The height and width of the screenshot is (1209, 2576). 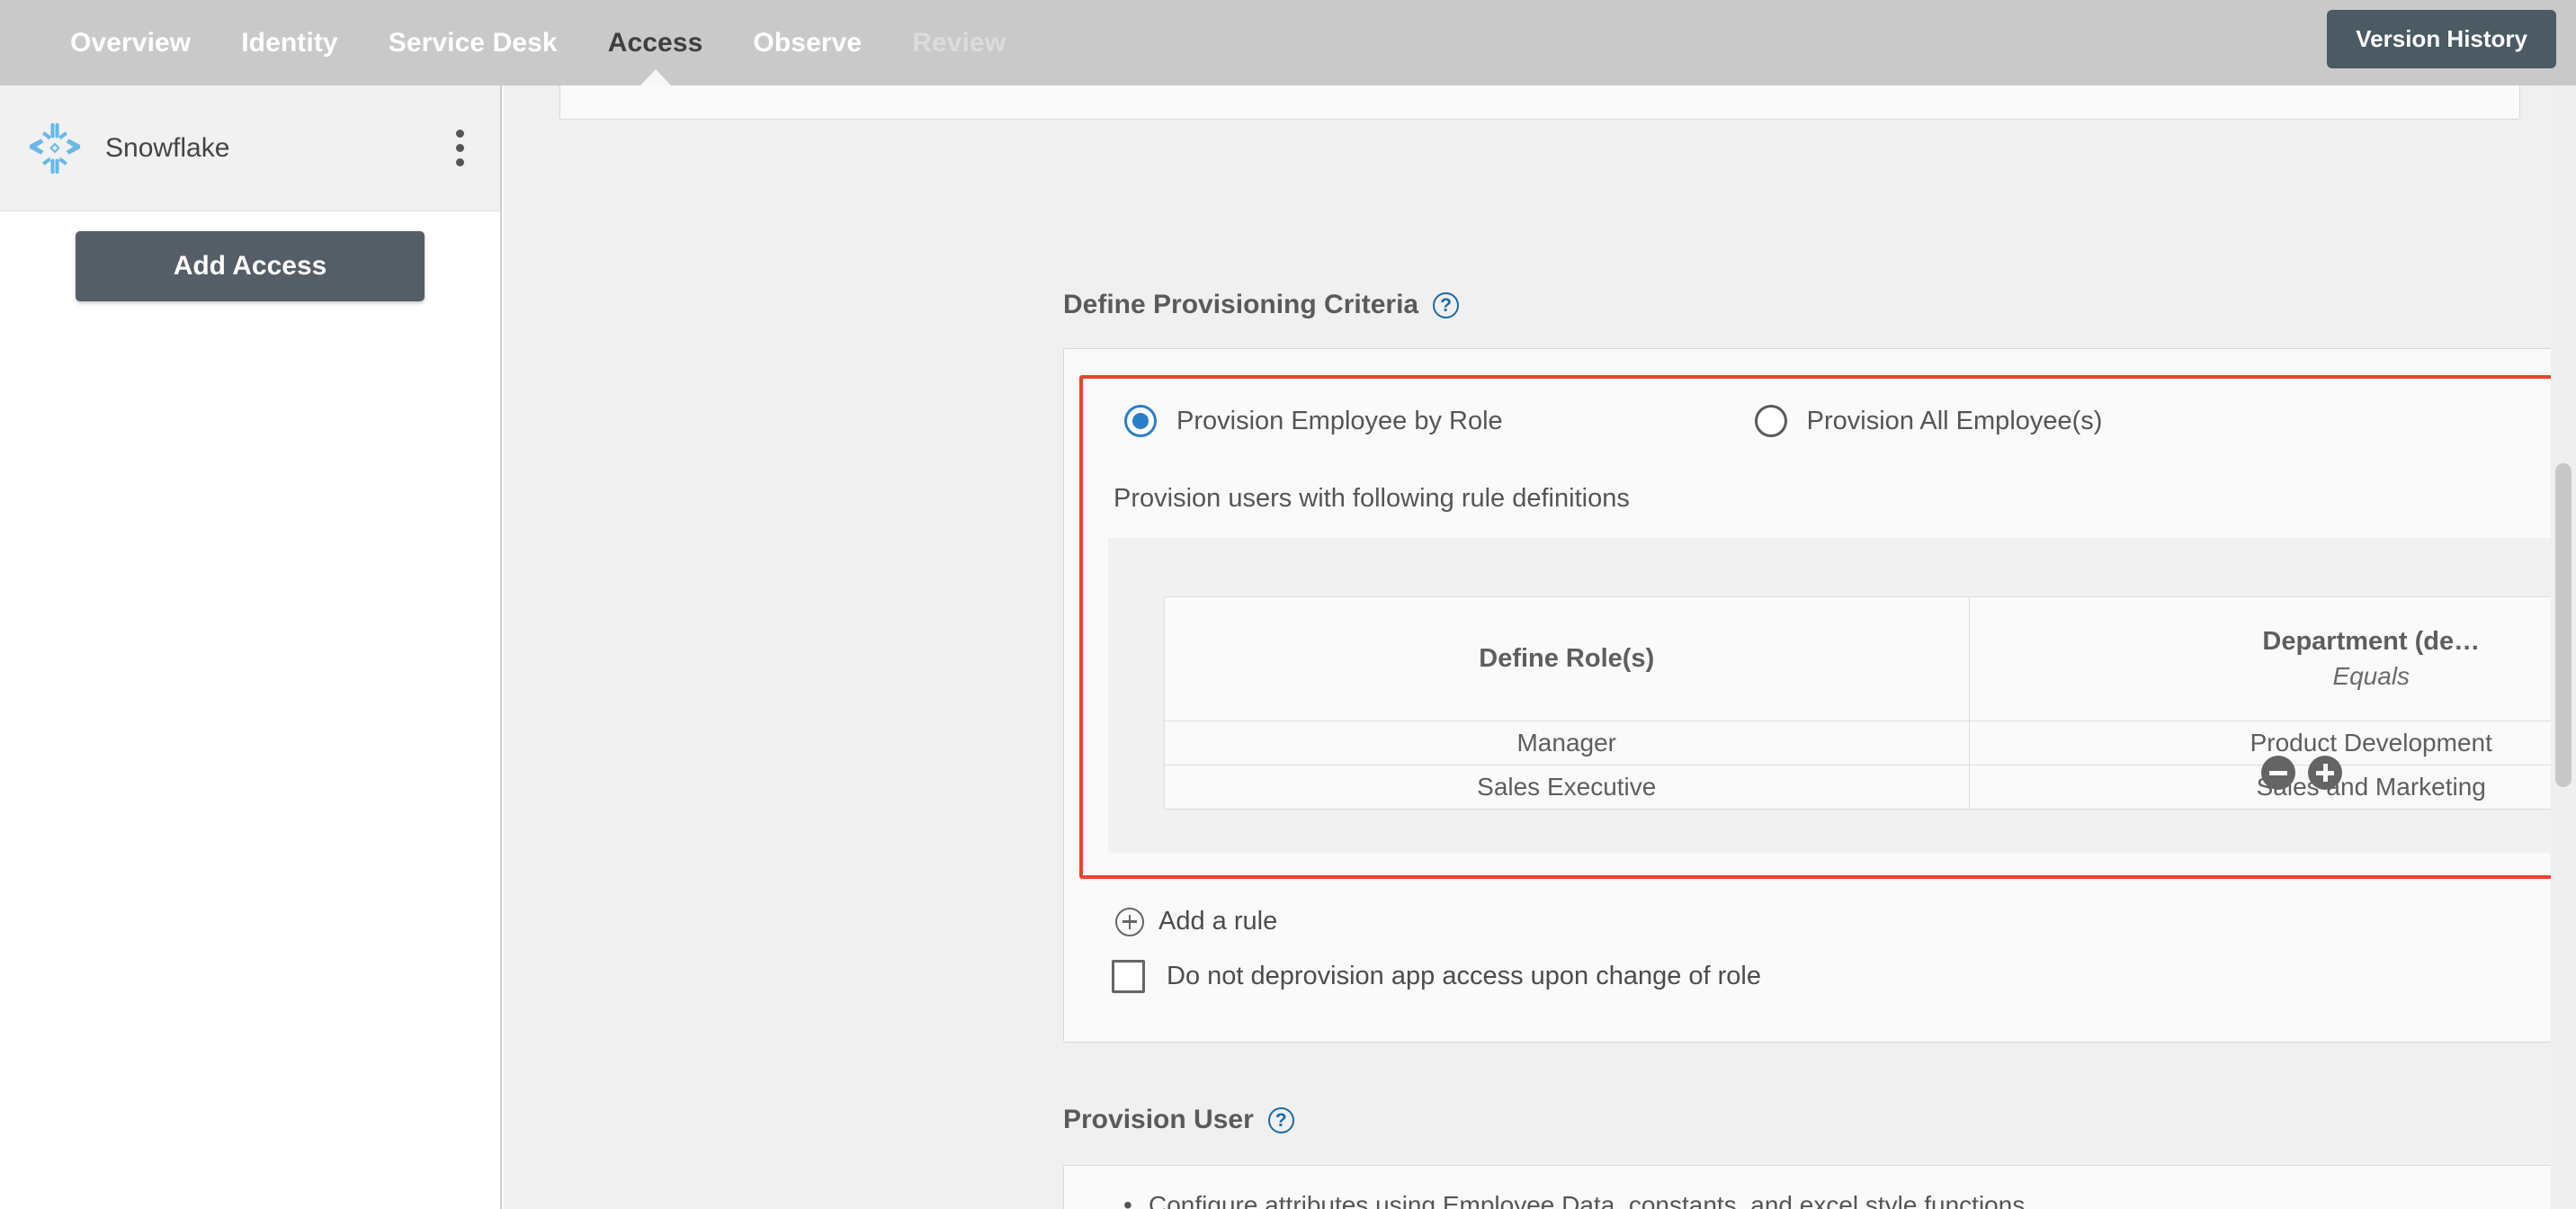 I want to click on add-a-rule-button: Add a rule, so click(x=1196, y=922).